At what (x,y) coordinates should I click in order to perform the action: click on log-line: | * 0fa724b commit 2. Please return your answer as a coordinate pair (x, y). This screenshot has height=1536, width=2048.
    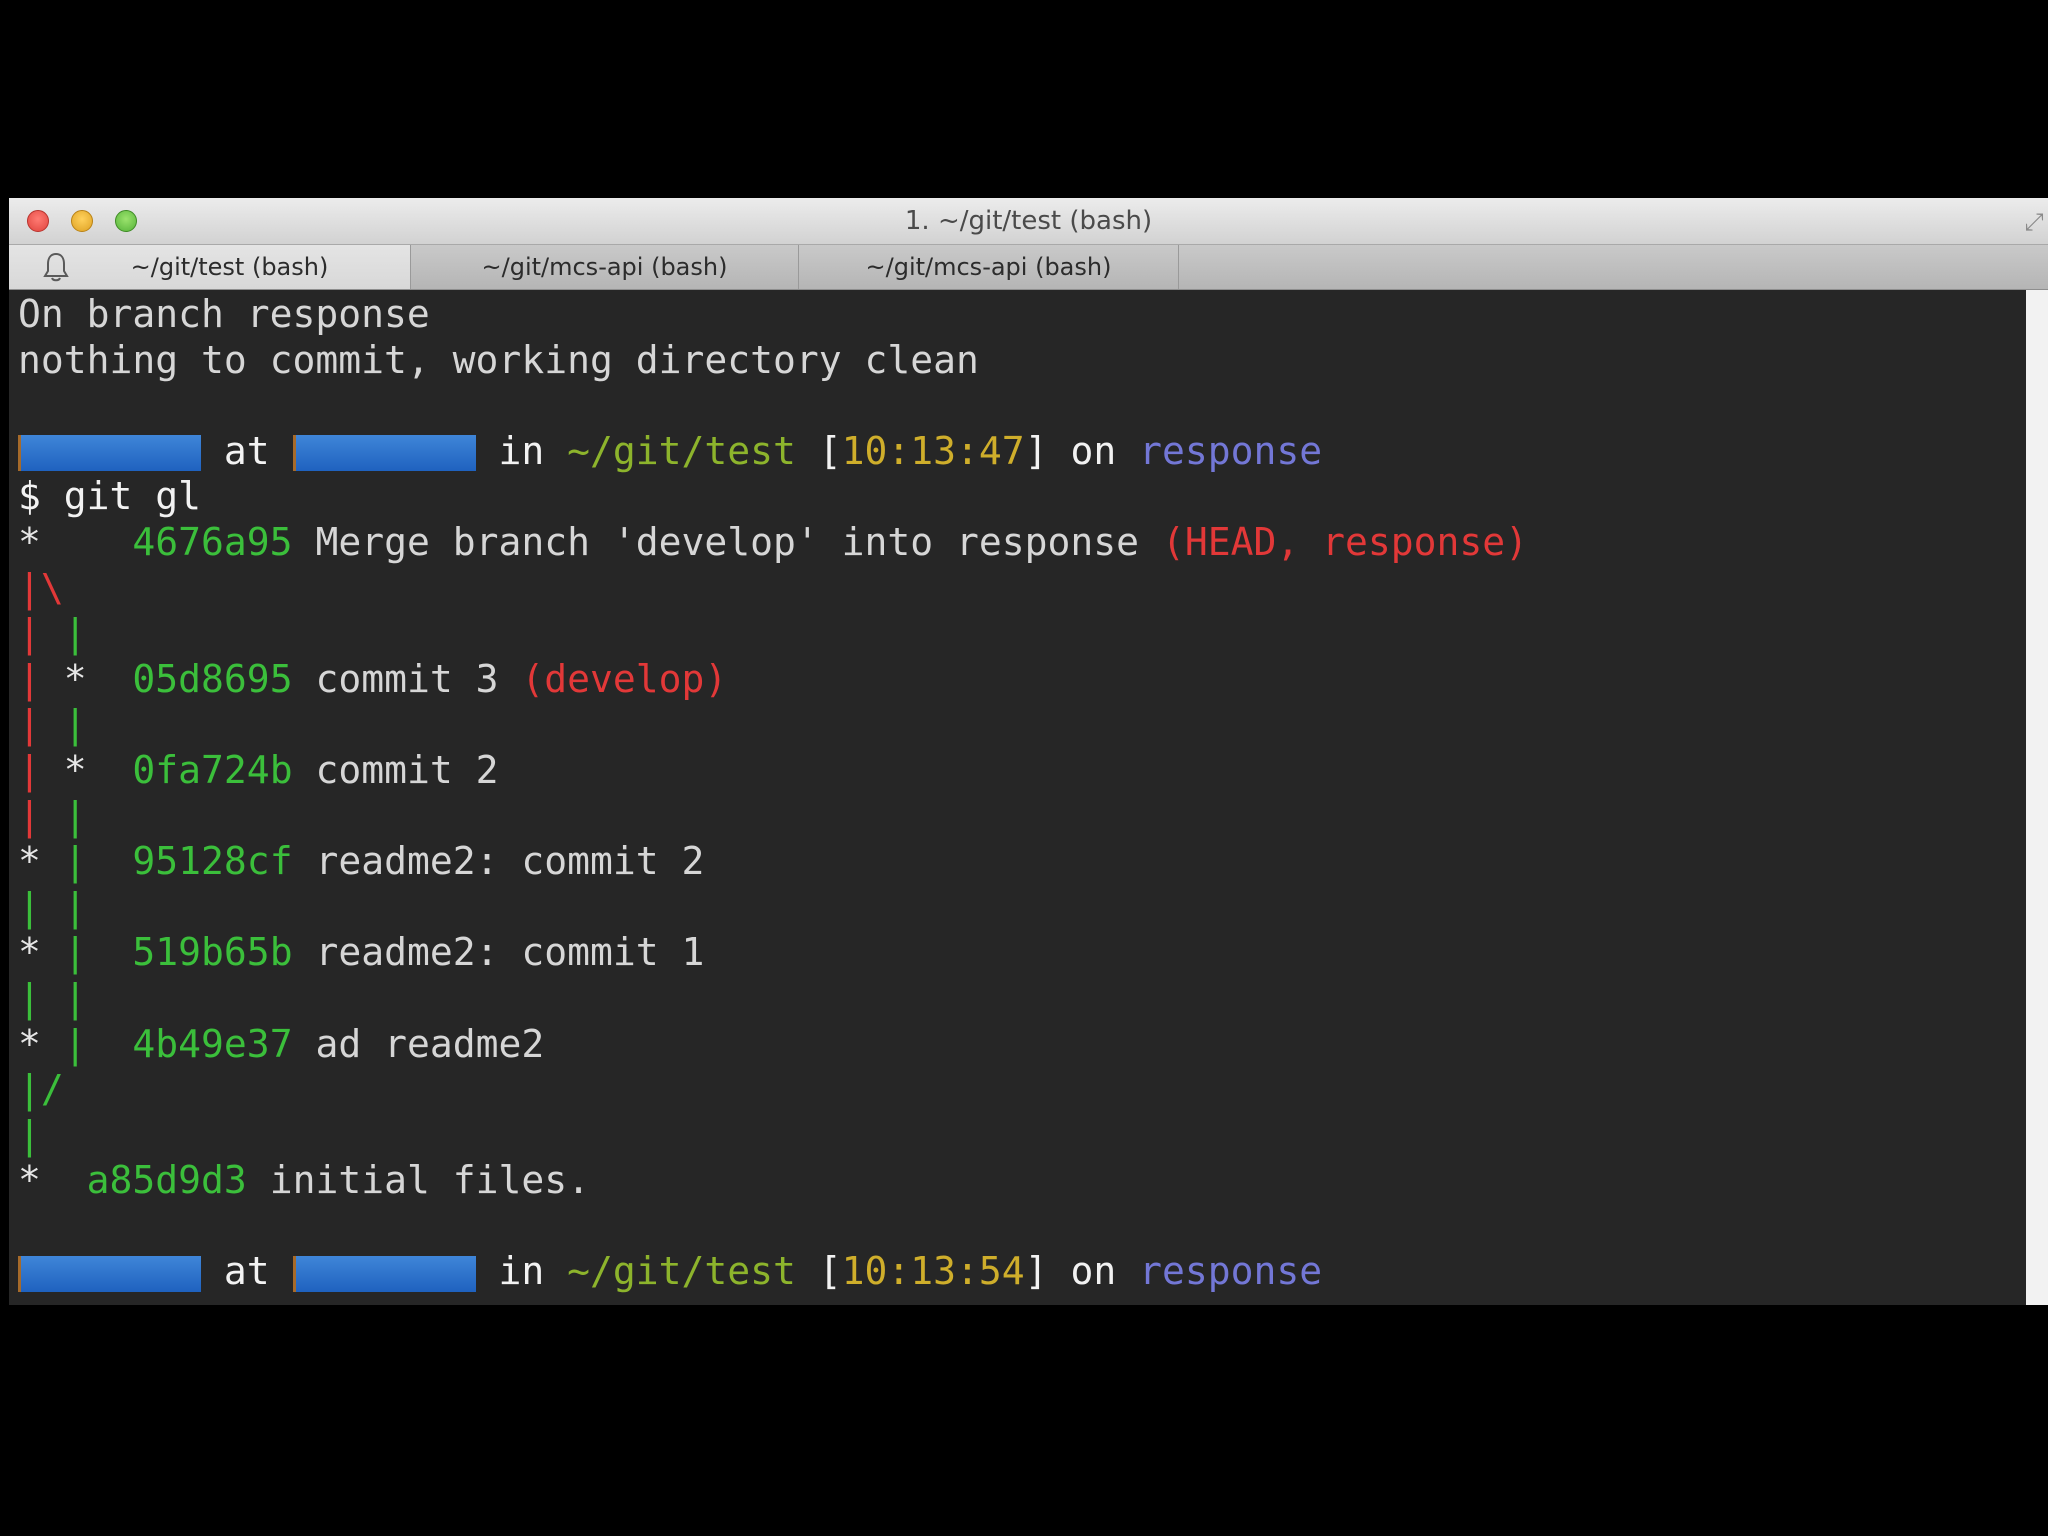
    Looking at the image, I should click on (258, 769).